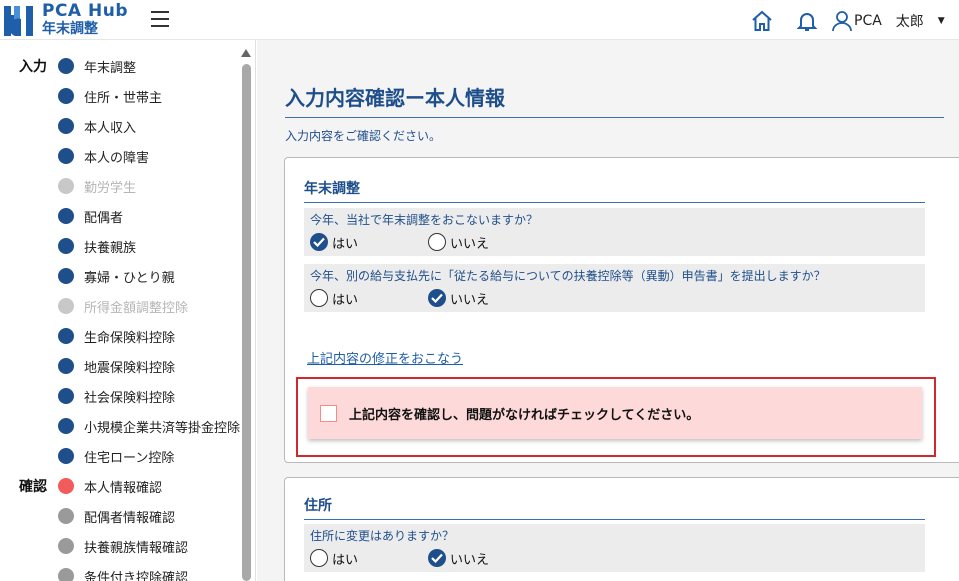 This screenshot has width=959, height=581. I want to click on bell-icon, so click(807, 21).